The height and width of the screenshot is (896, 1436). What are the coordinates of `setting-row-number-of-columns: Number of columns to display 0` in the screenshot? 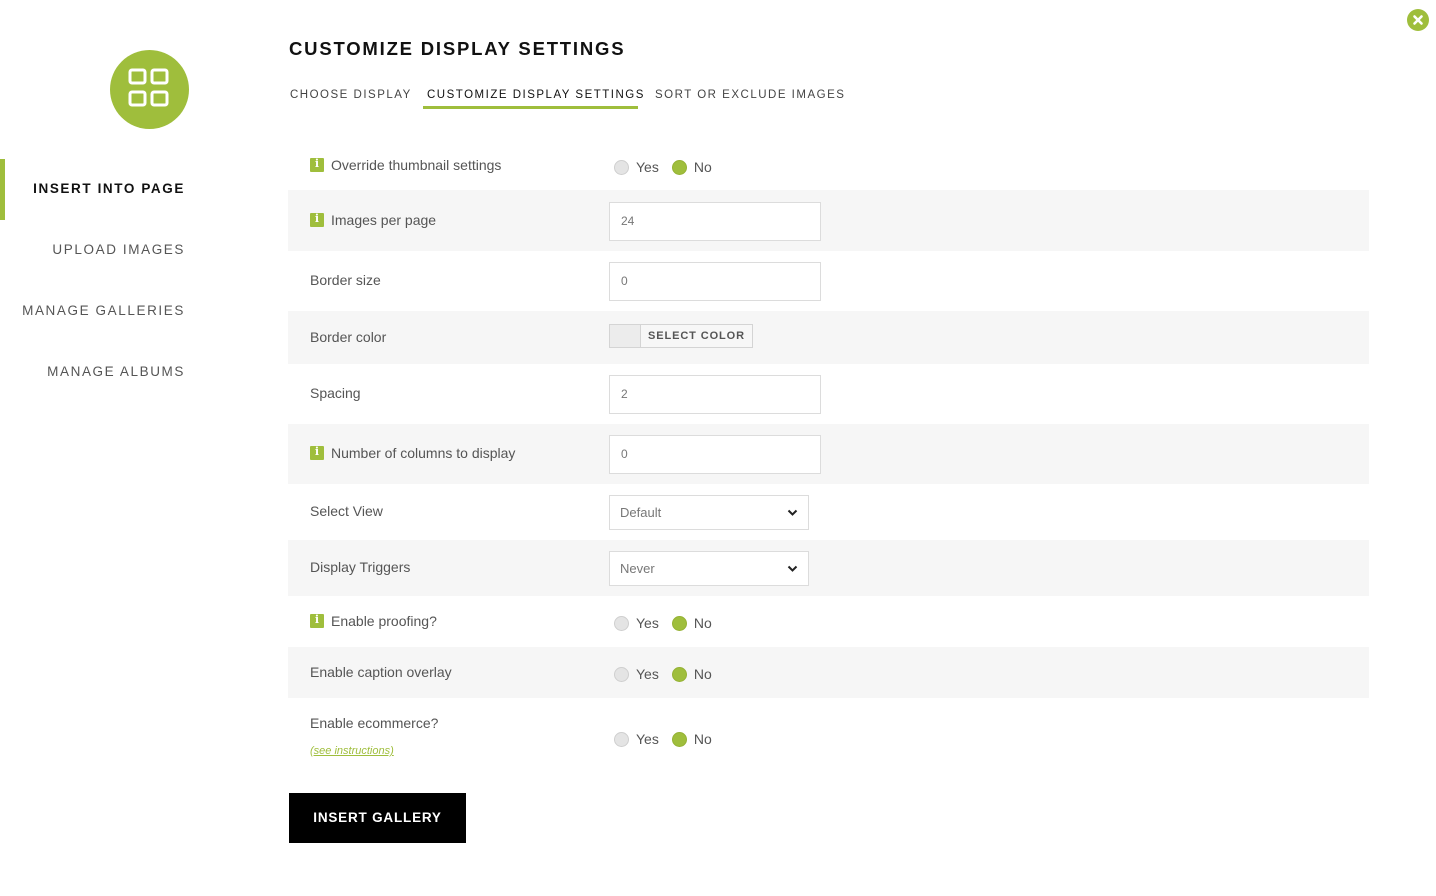 It's located at (828, 454).